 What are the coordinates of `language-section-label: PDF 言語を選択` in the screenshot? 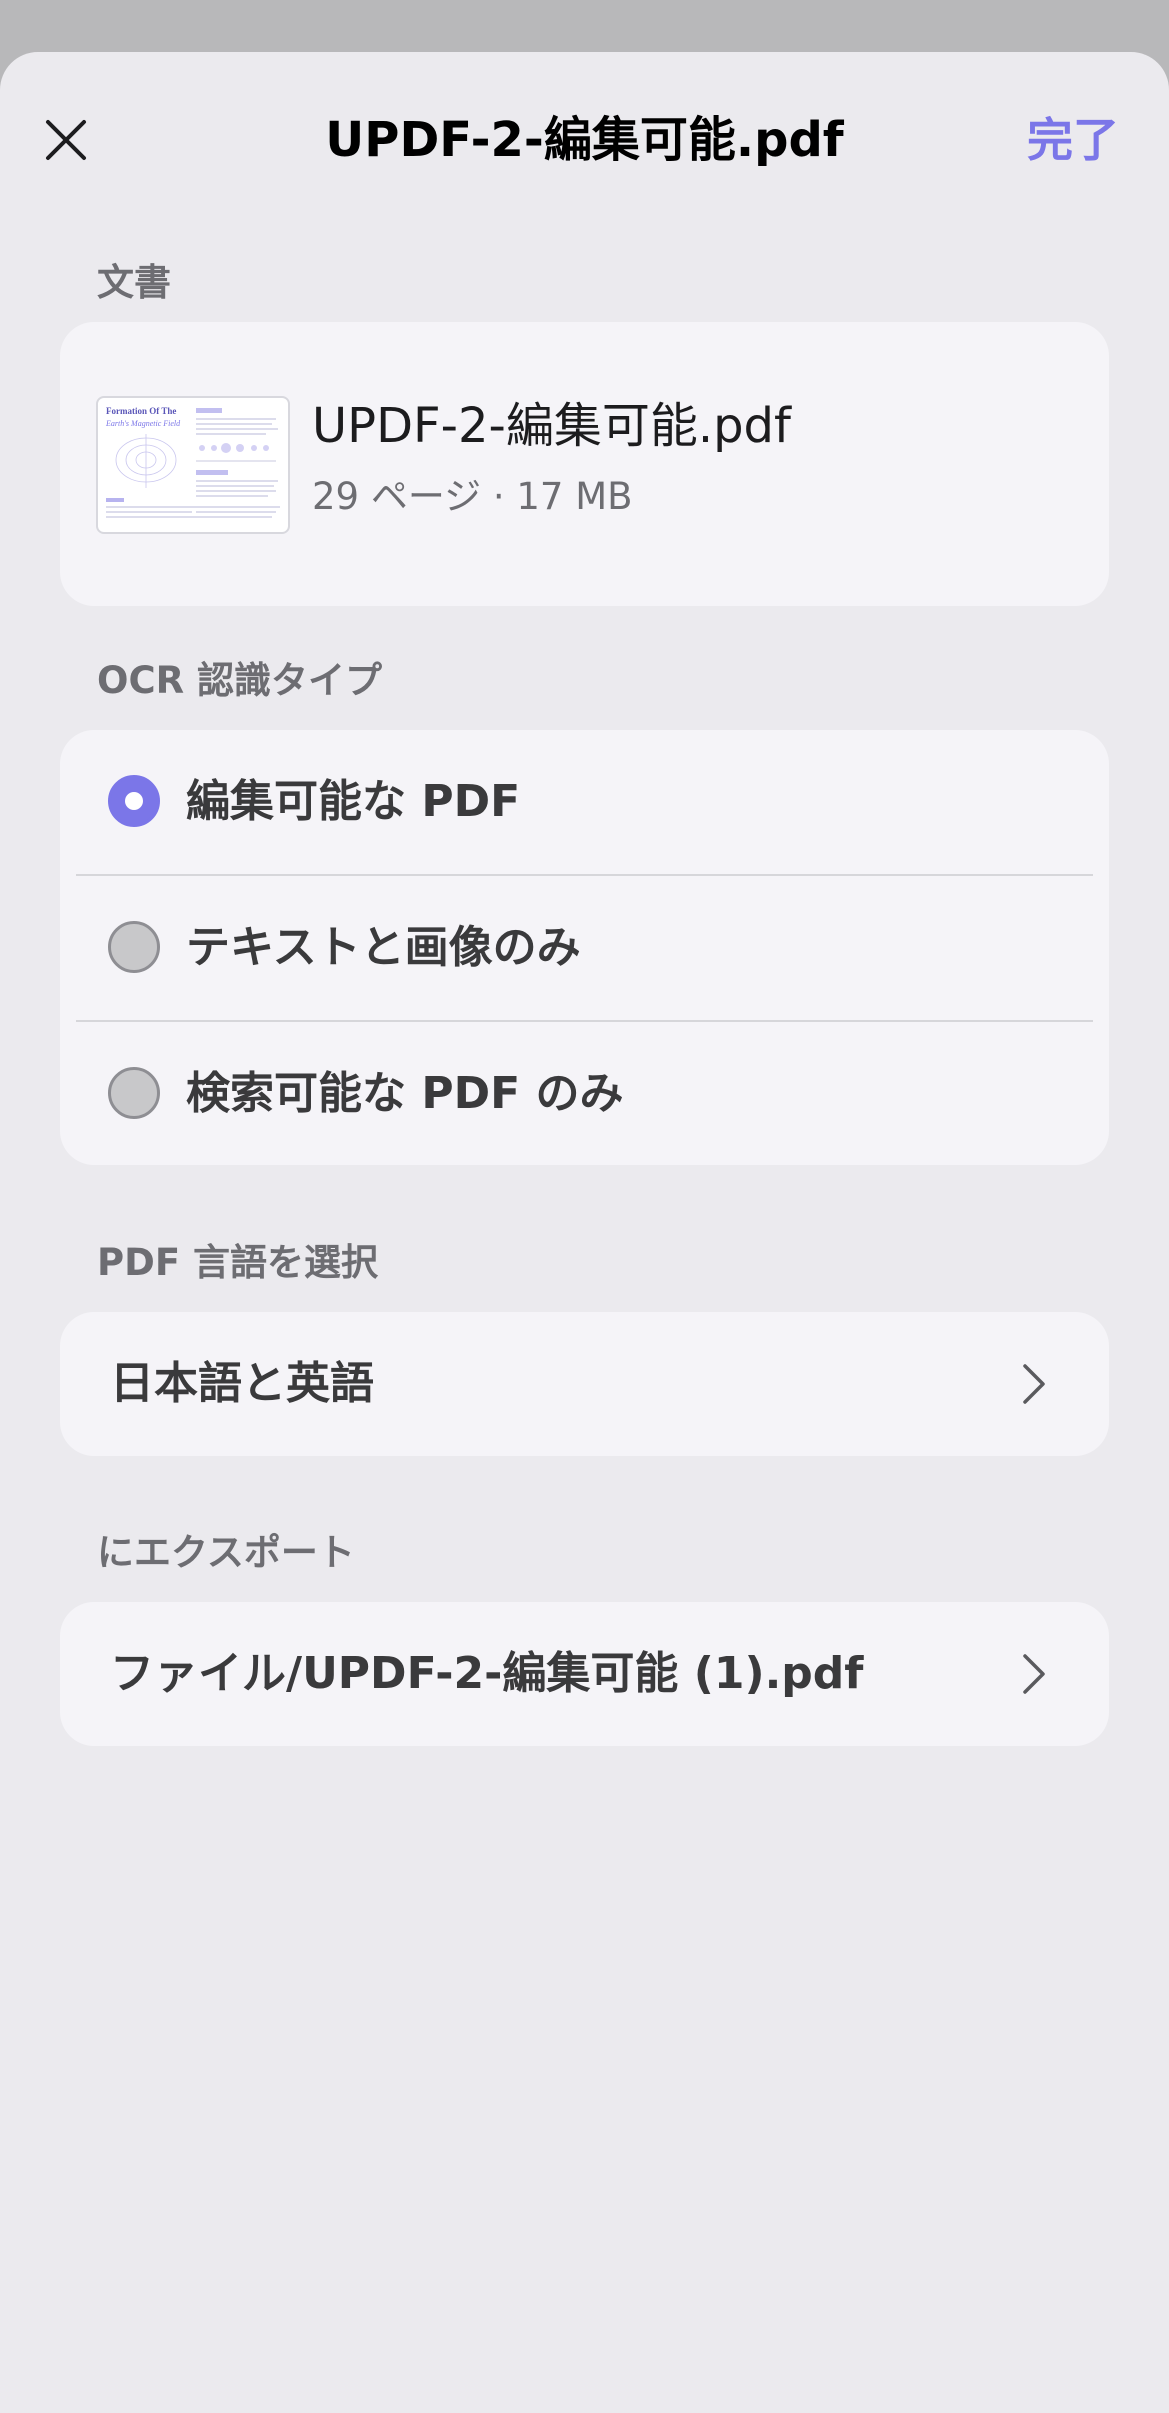 It's located at (237, 1262).